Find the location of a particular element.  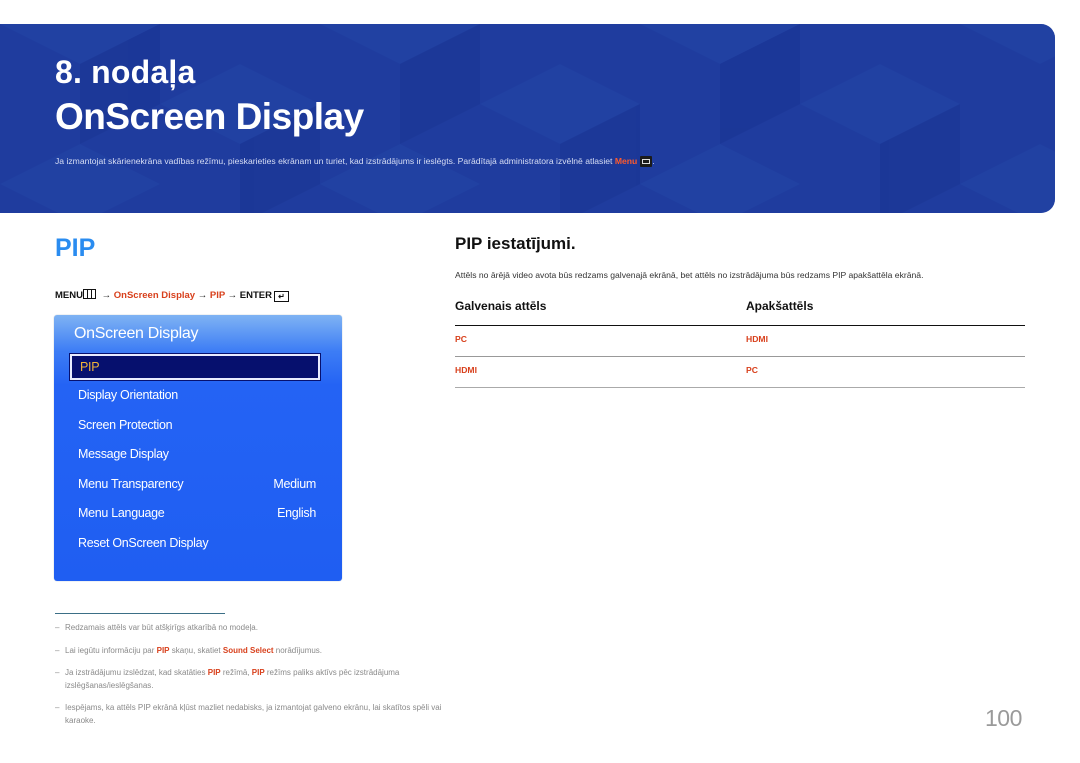

breadcrumb-pip: PIP is located at coordinates (217, 295).